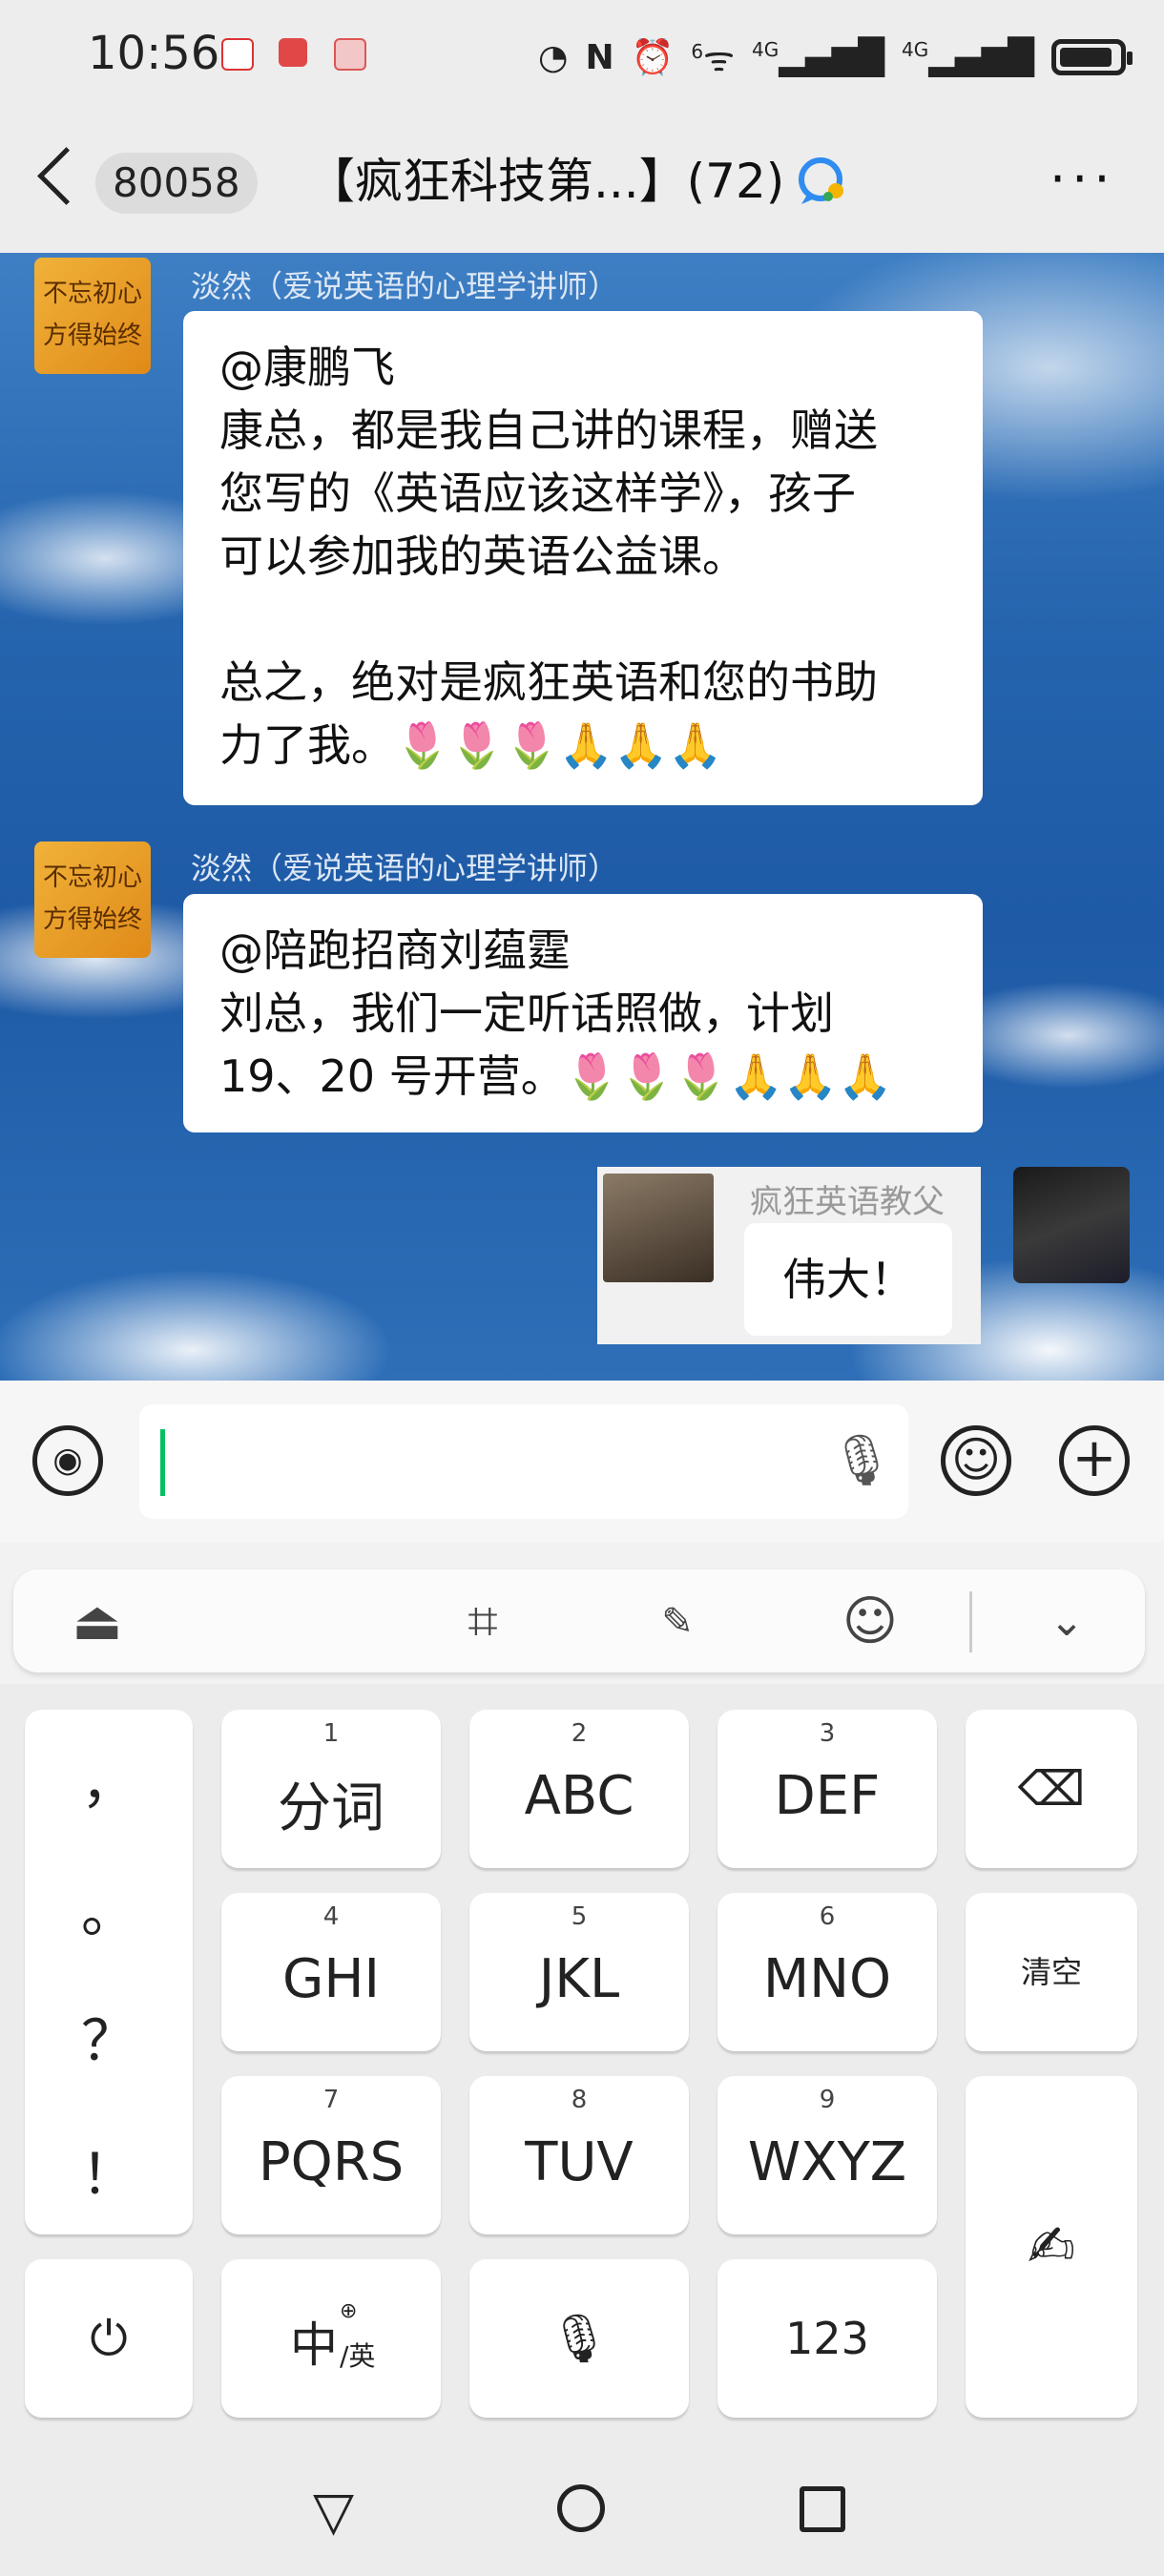  What do you see at coordinates (827, 2338) in the screenshot?
I see `number-switch-key: 123` at bounding box center [827, 2338].